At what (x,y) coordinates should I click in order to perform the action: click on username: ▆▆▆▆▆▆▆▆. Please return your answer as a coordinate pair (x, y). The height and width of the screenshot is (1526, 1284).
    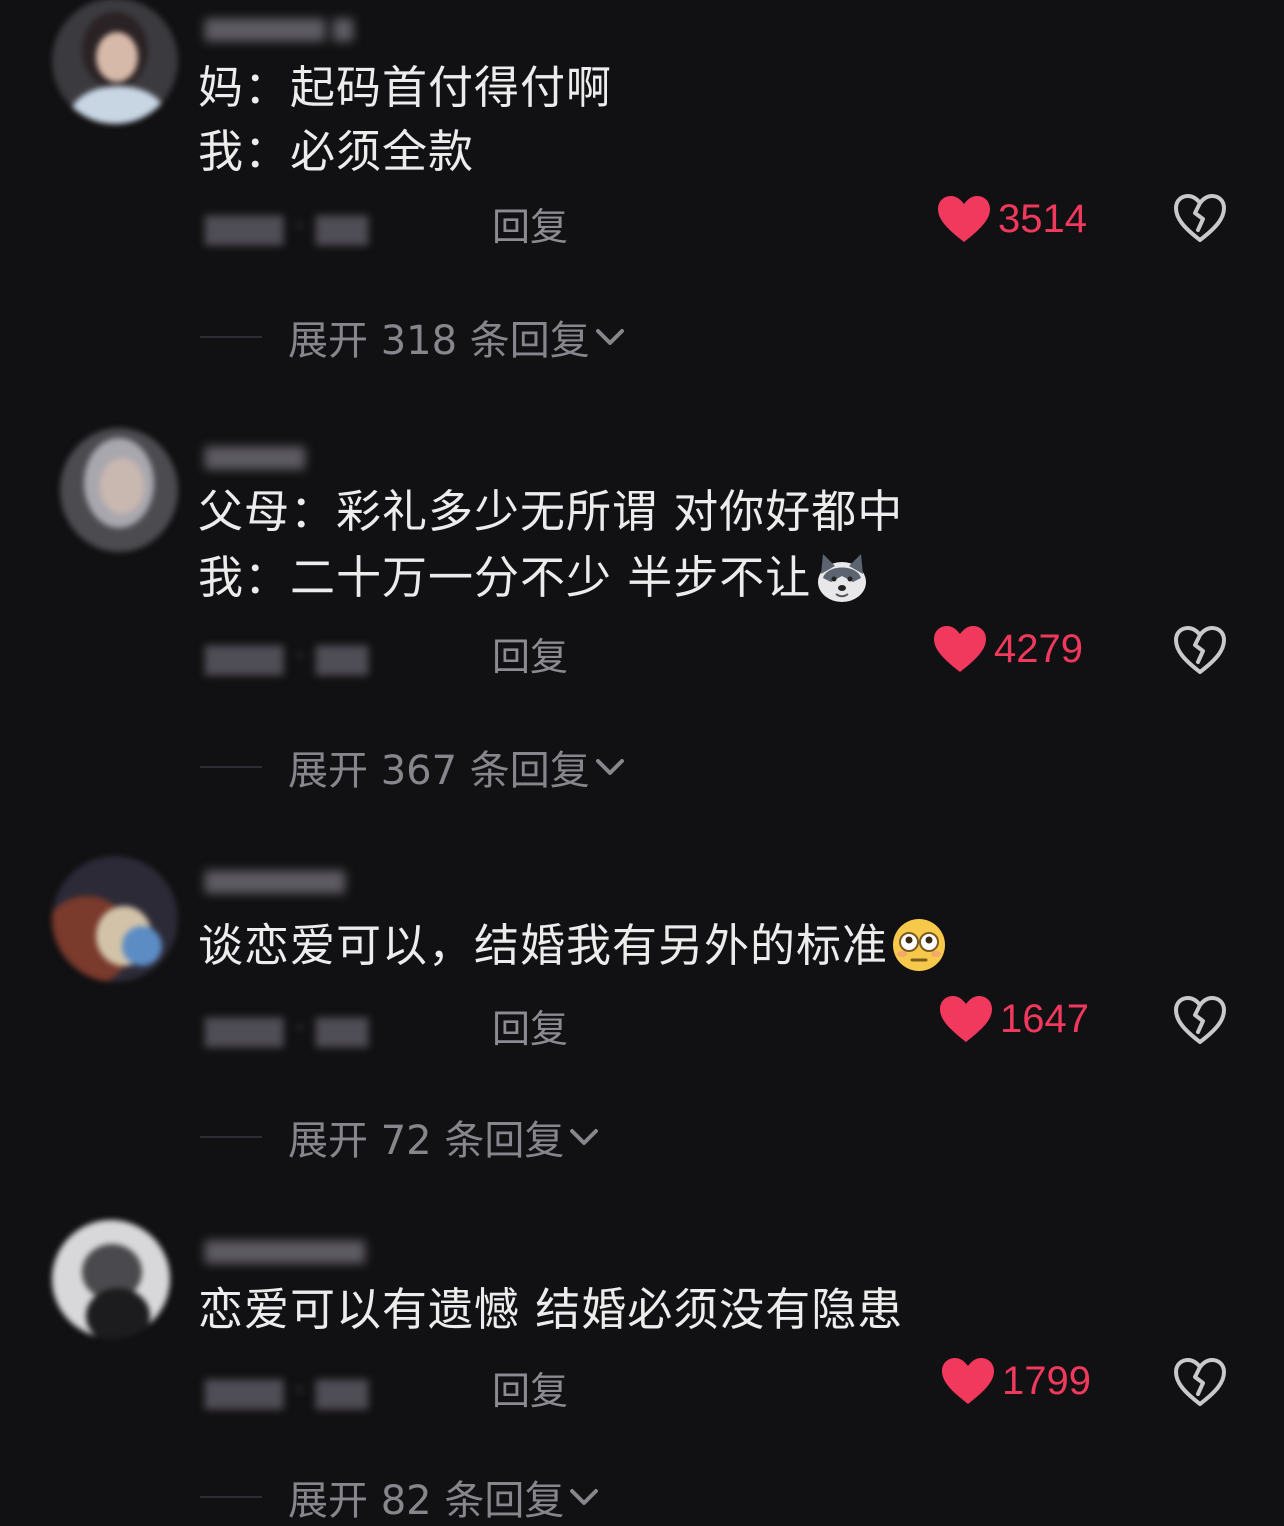
    Looking at the image, I should click on (285, 1249).